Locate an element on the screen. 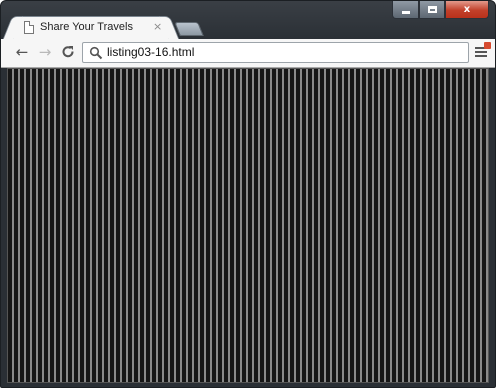 The height and width of the screenshot is (388, 496). update-badge-icon is located at coordinates (487, 45).